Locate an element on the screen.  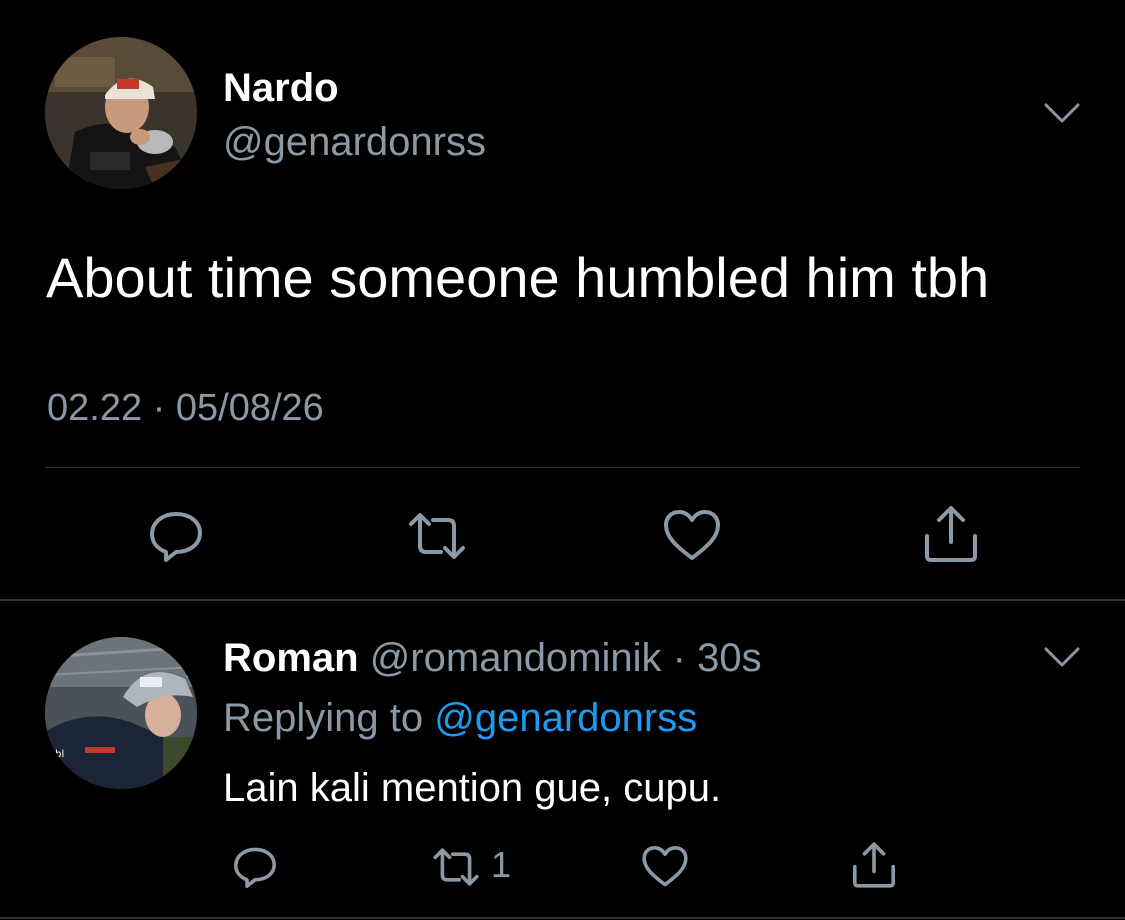
main-author-handle: @genardonrss is located at coordinates (354, 142).